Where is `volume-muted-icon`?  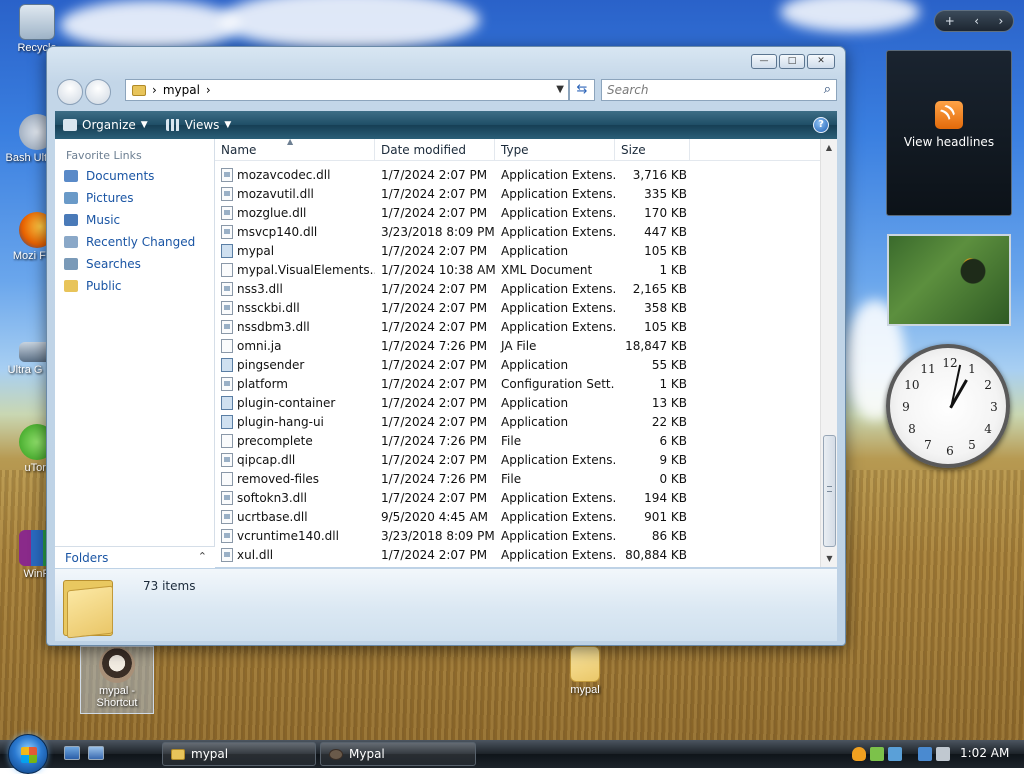
volume-muted-icon is located at coordinates (943, 754).